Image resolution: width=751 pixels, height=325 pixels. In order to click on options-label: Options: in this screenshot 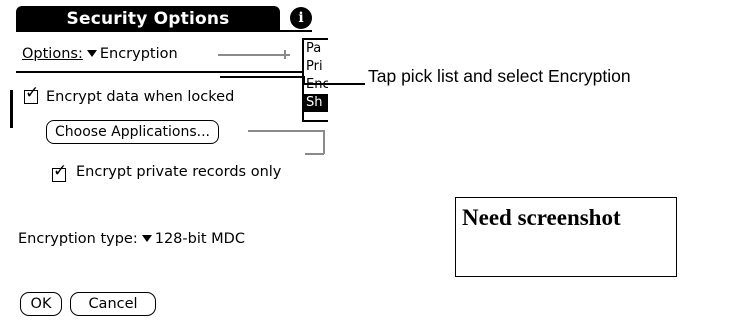, I will do `click(52, 54)`.